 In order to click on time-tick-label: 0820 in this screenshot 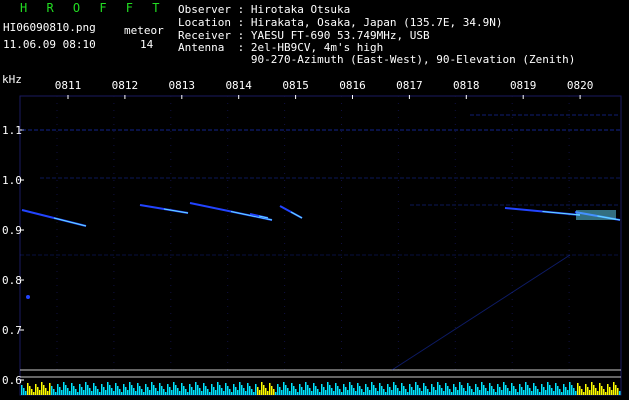, I will do `click(580, 85)`.